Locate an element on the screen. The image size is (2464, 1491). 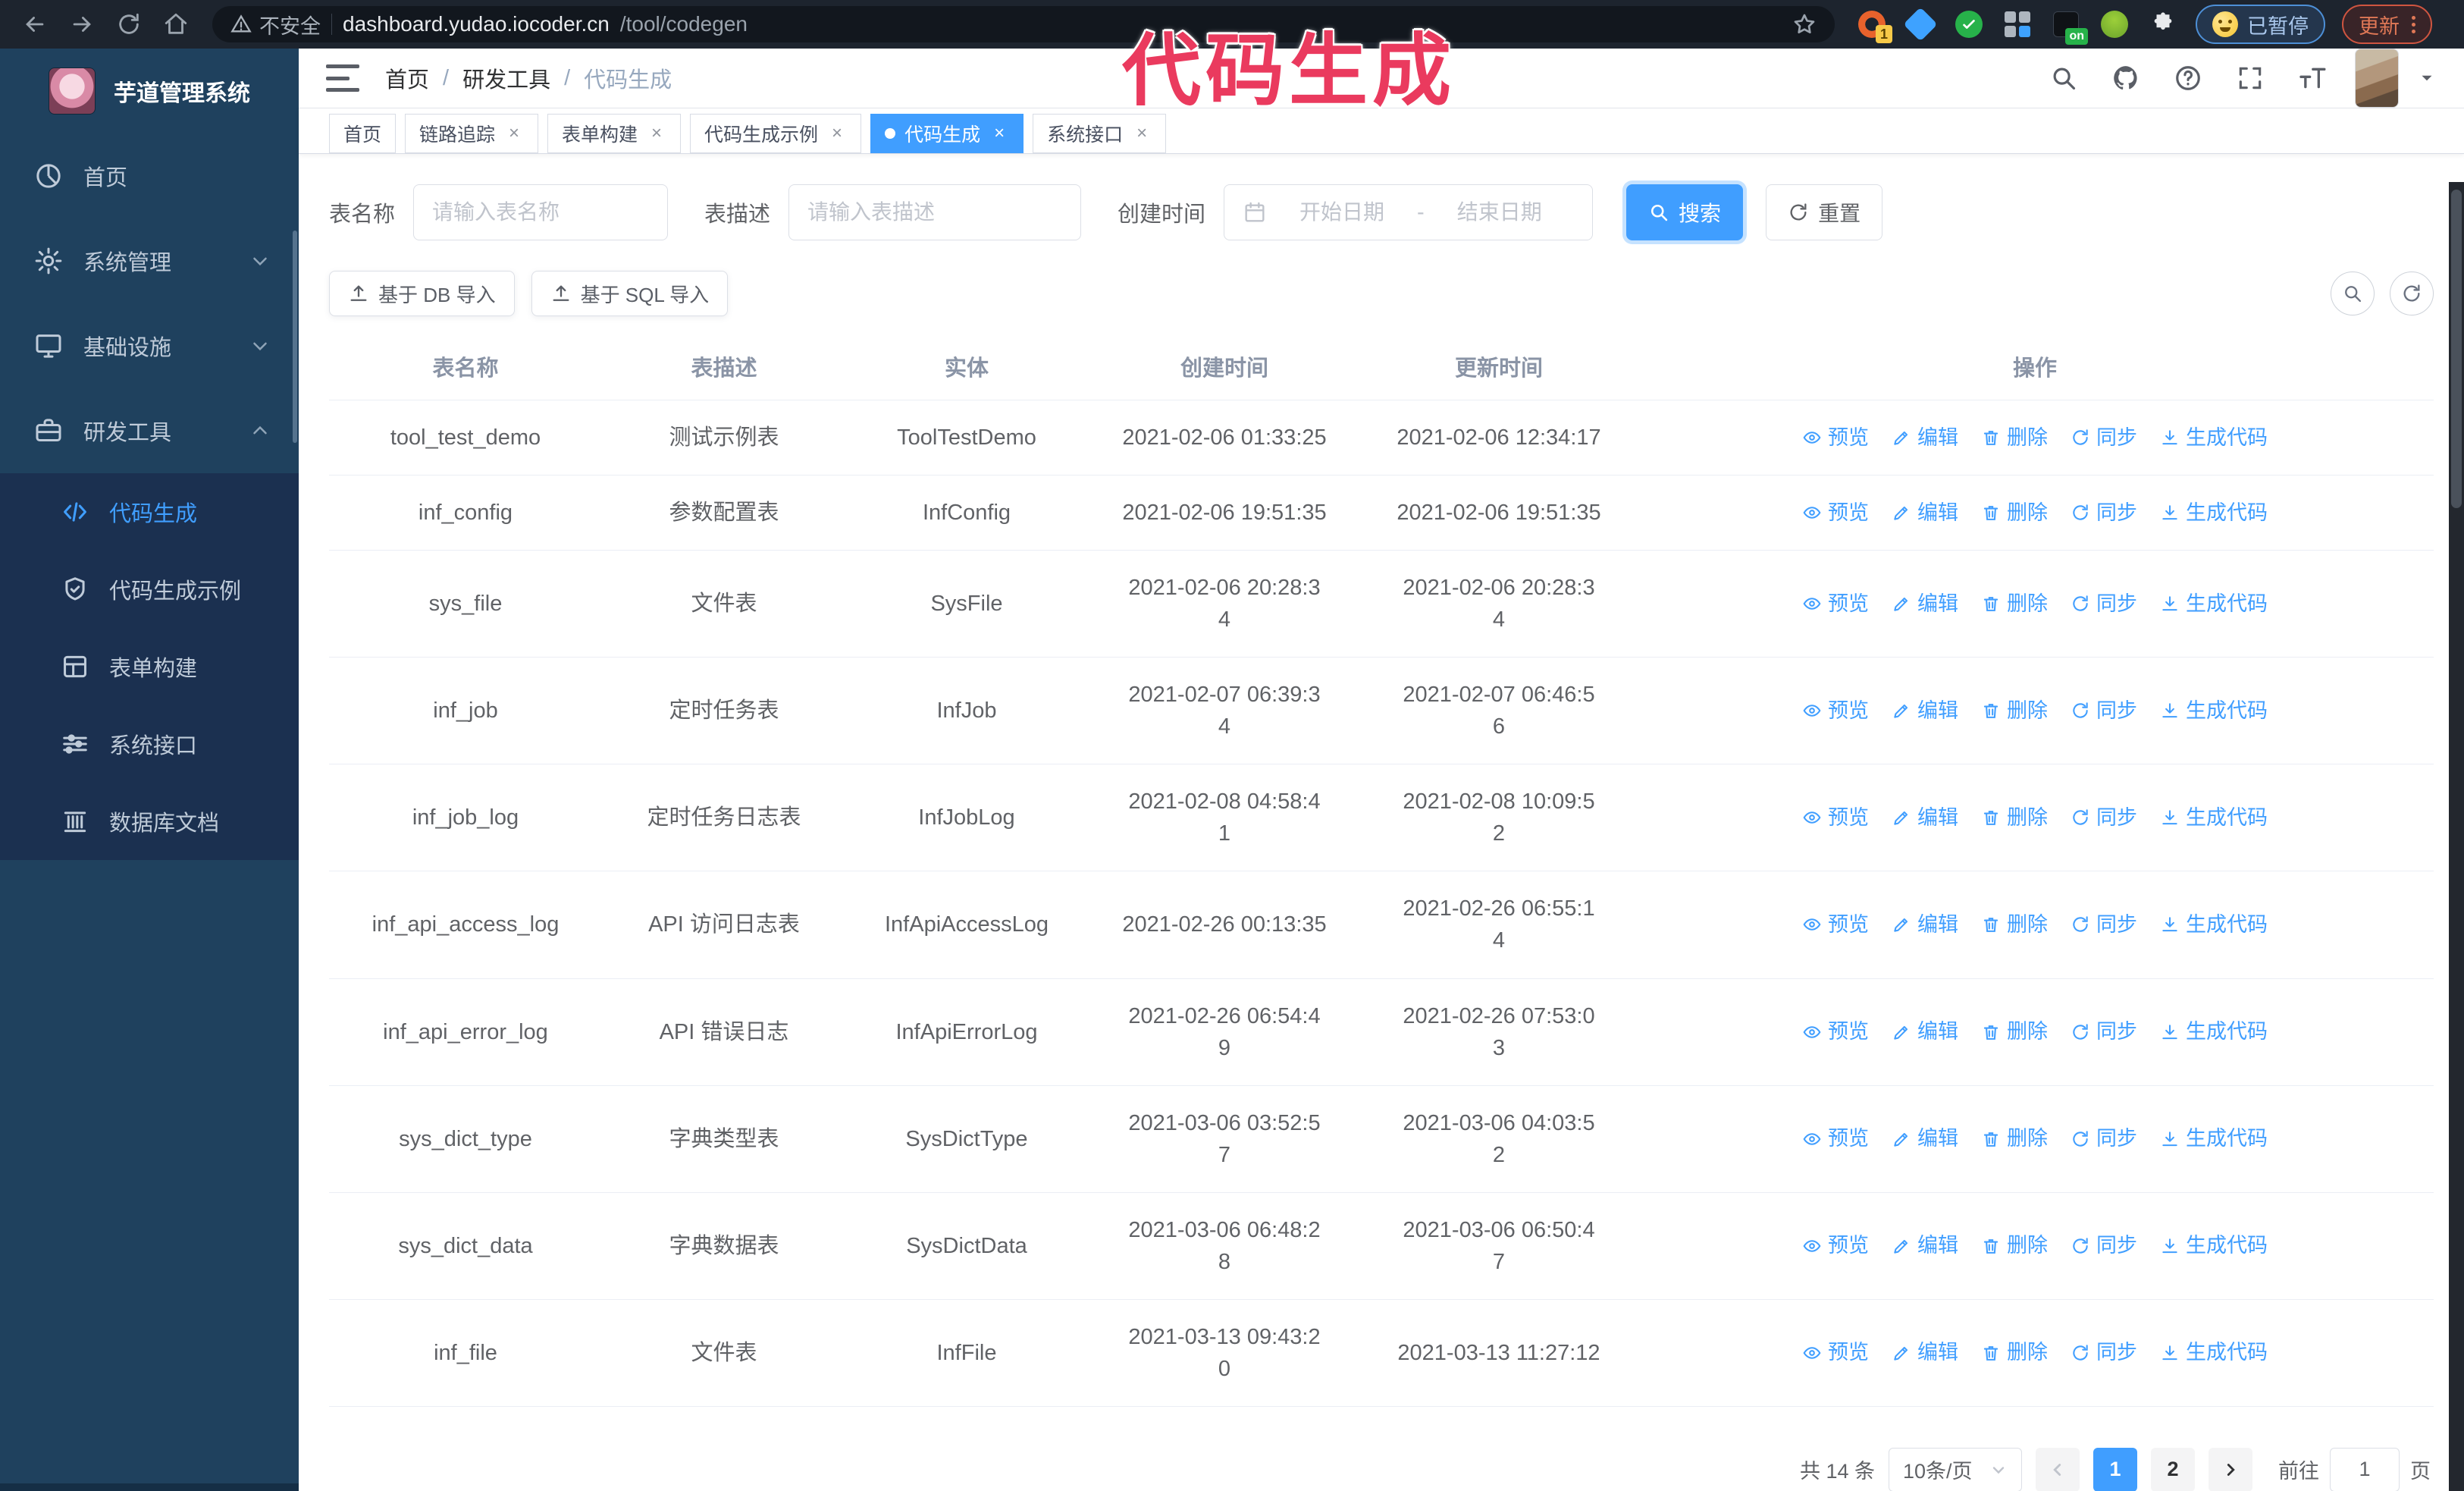
submenu-item-form-builder: 表单构建 is located at coordinates (150, 666).